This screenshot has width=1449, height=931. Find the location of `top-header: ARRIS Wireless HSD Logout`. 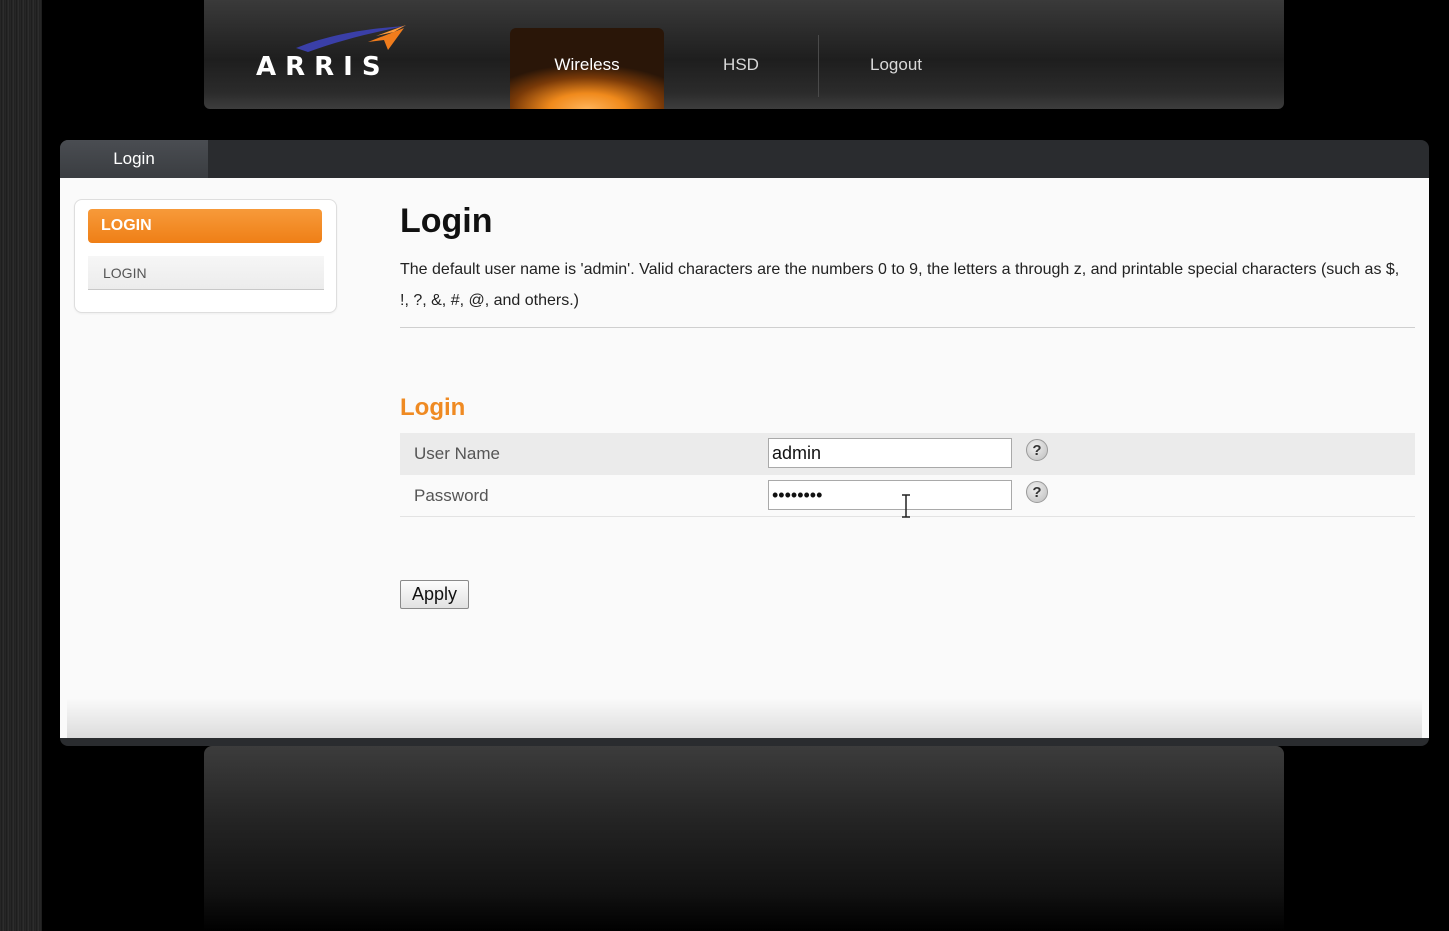

top-header: ARRIS Wireless HSD Logout is located at coordinates (744, 54).